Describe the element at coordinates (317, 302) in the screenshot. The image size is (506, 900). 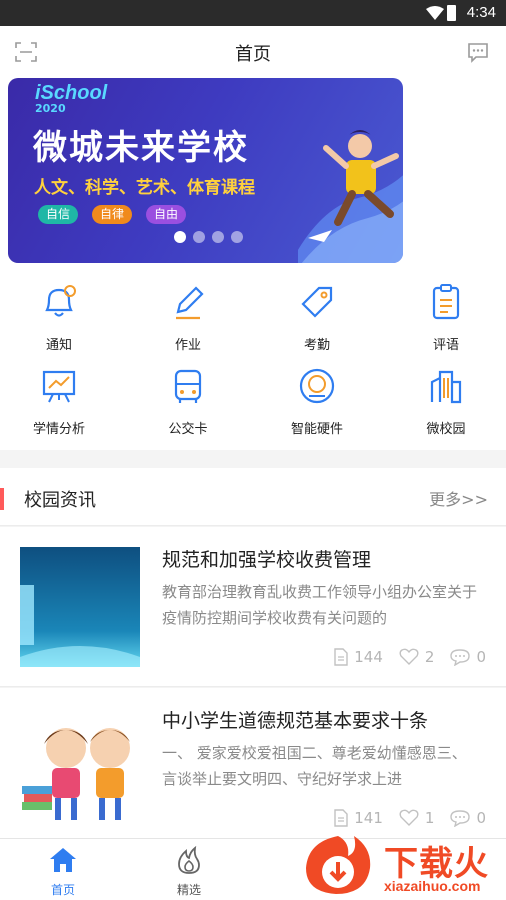
I see `tag-icon` at that location.